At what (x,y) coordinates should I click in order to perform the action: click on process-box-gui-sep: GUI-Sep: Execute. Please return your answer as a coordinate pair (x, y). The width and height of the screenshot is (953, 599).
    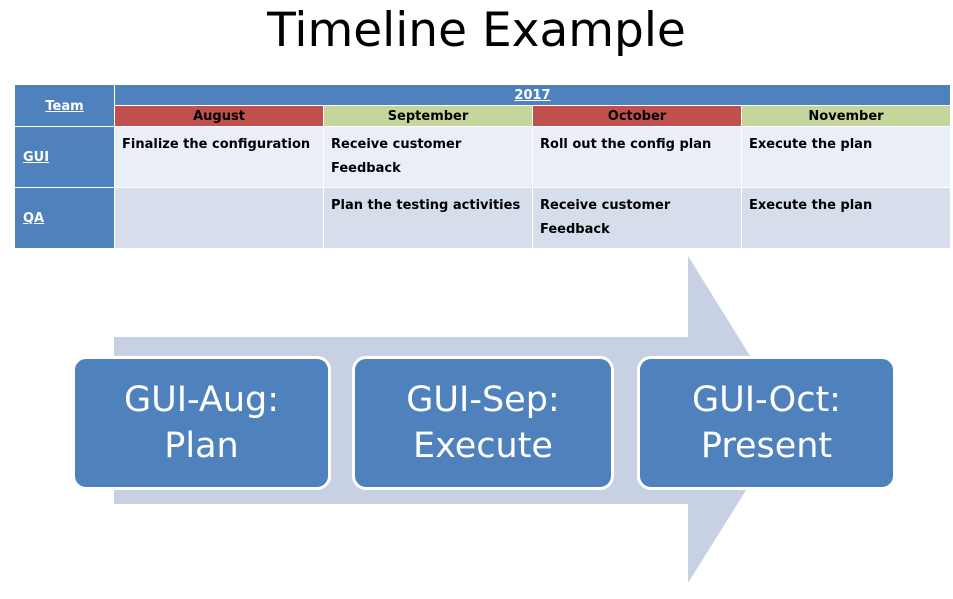
    Looking at the image, I should click on (483, 423).